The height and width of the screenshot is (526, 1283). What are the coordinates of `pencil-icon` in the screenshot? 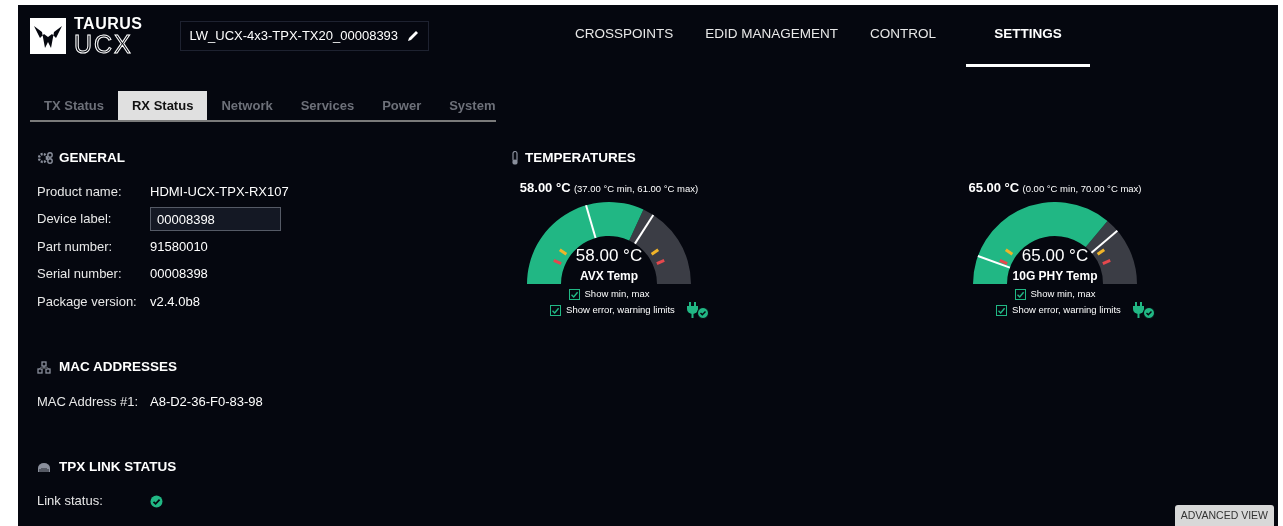 It's located at (413, 36).